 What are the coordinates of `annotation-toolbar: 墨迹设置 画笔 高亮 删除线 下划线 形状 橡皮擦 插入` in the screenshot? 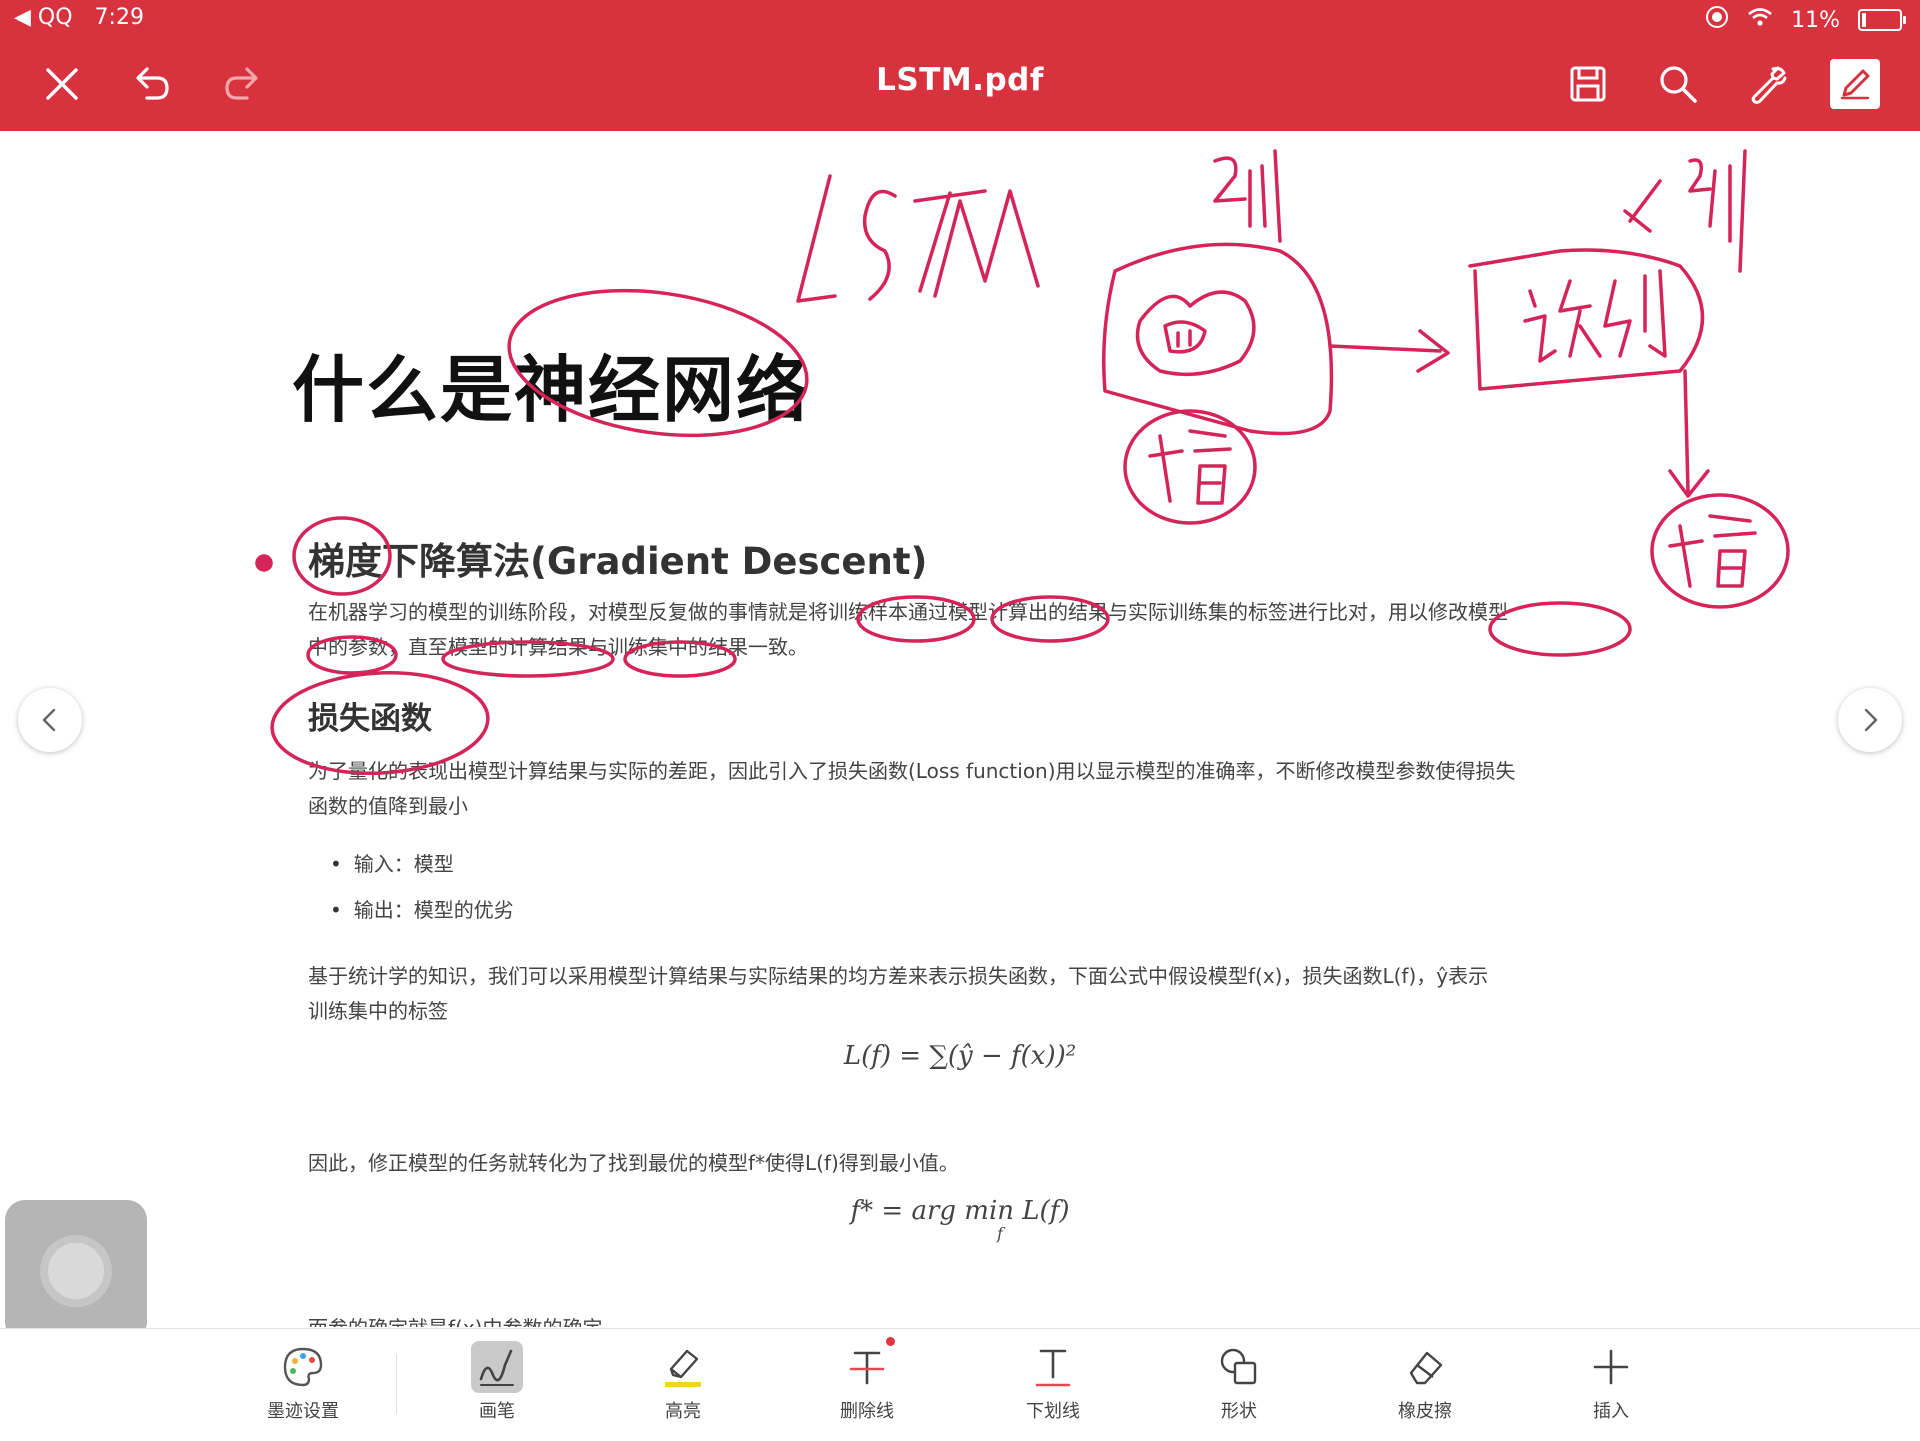 It's located at (960, 1384).